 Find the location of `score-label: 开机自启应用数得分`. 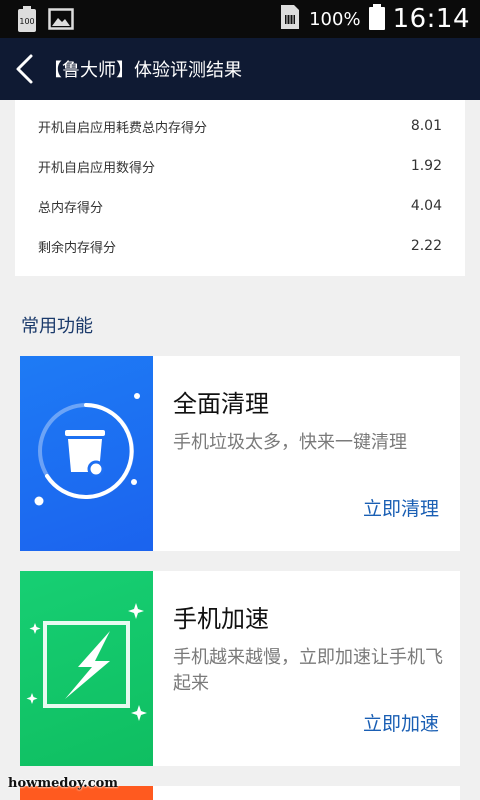

score-label: 开机自启应用数得分 is located at coordinates (97, 168).